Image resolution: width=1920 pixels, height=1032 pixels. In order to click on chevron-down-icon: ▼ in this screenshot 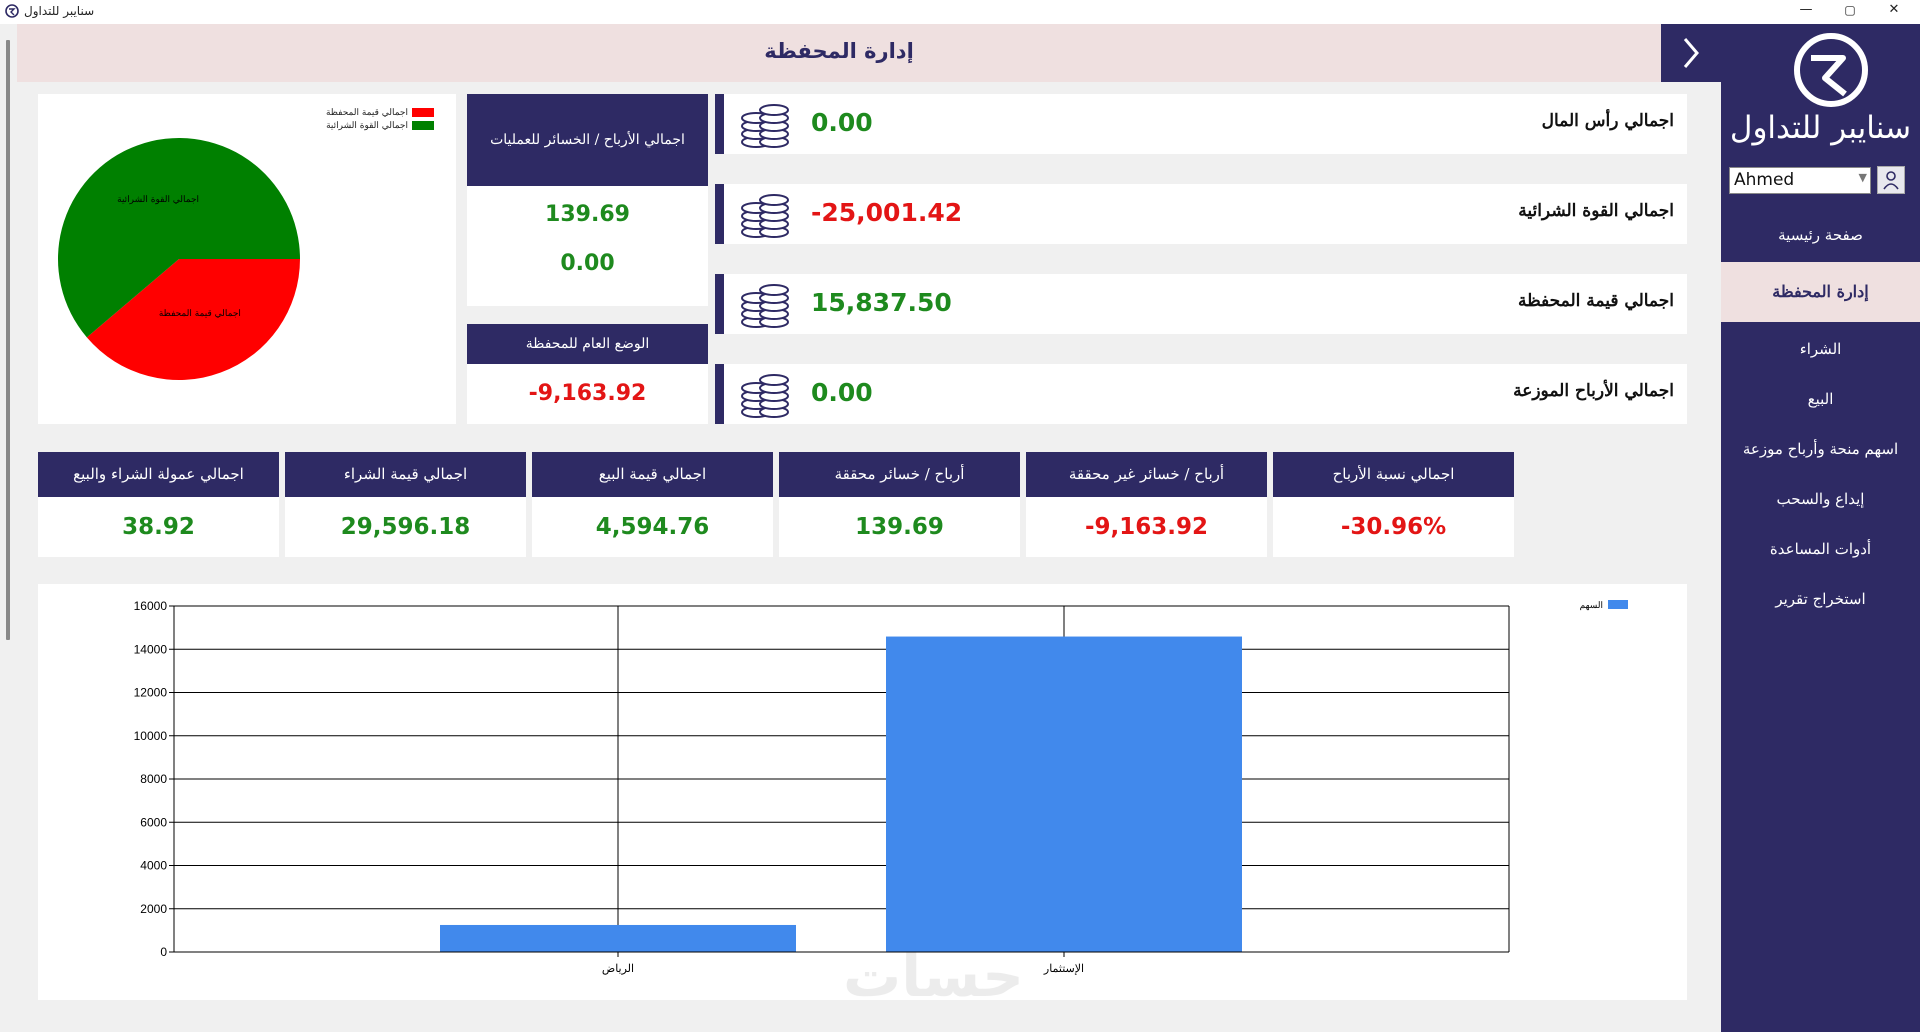, I will do `click(1862, 177)`.